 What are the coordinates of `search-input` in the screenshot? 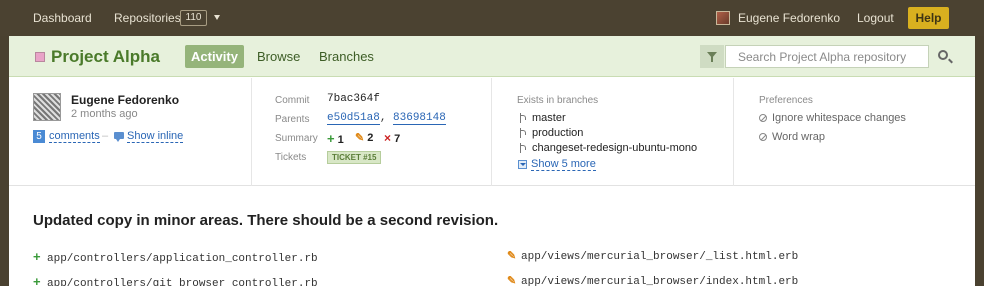 It's located at (827, 56).